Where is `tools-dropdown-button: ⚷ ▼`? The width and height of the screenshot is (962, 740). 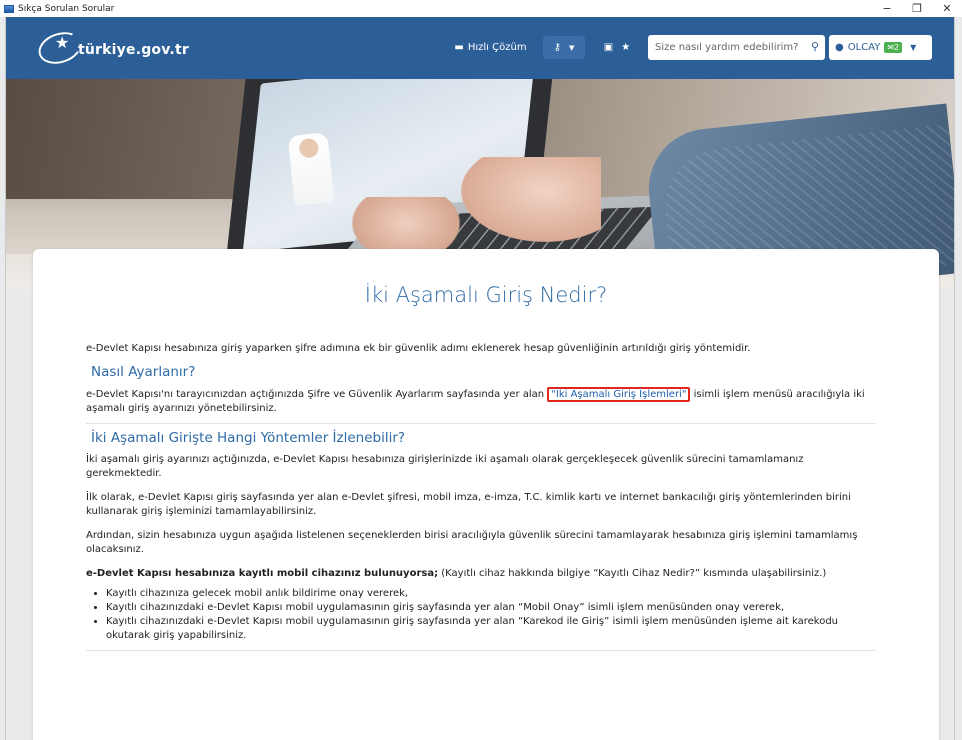 tools-dropdown-button: ⚷ ▼ is located at coordinates (564, 47).